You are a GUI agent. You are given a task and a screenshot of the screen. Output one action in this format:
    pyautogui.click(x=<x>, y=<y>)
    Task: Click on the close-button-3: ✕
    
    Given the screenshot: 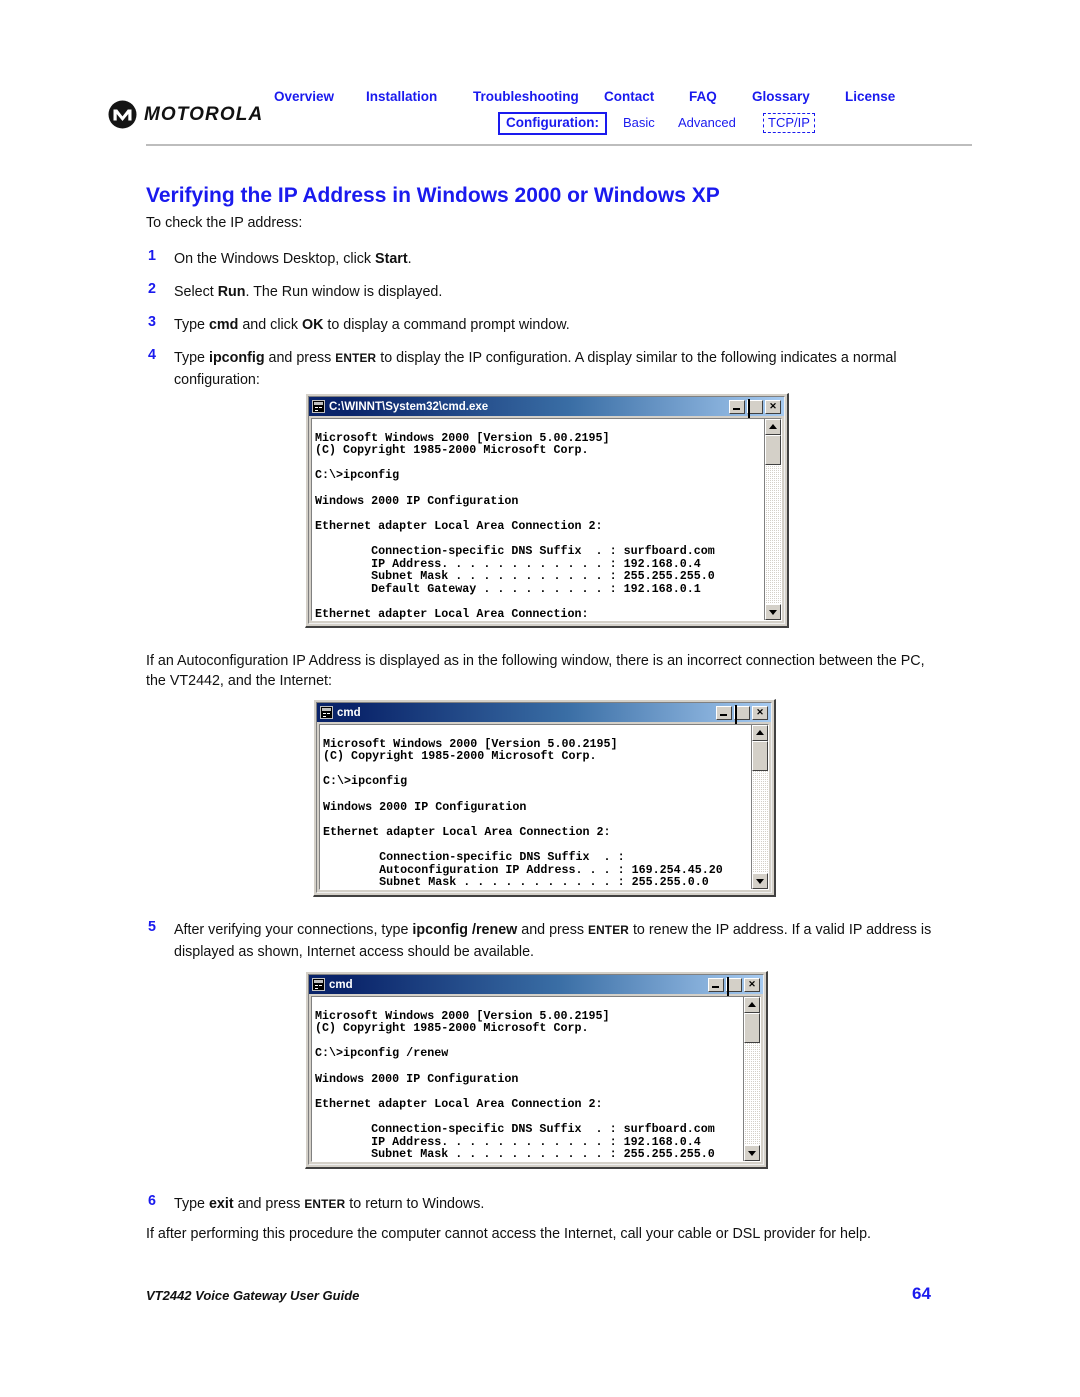 What is the action you would take?
    pyautogui.click(x=752, y=984)
    